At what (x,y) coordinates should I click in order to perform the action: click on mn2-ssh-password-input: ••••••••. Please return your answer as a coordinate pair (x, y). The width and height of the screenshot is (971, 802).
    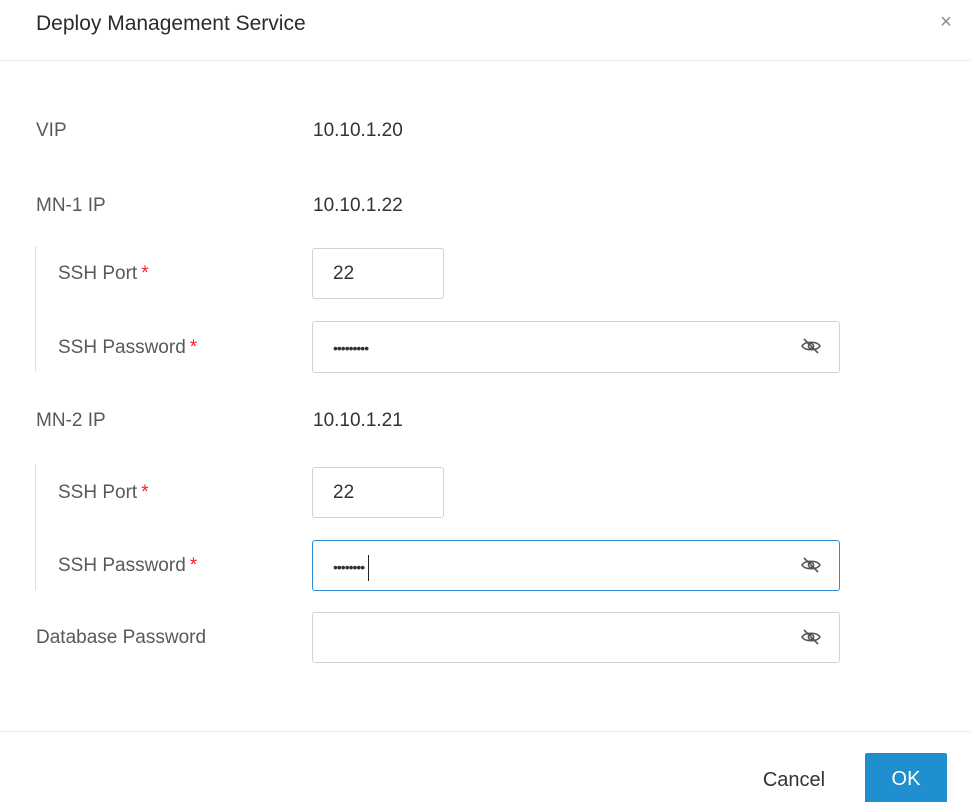
    Looking at the image, I should click on (576, 565).